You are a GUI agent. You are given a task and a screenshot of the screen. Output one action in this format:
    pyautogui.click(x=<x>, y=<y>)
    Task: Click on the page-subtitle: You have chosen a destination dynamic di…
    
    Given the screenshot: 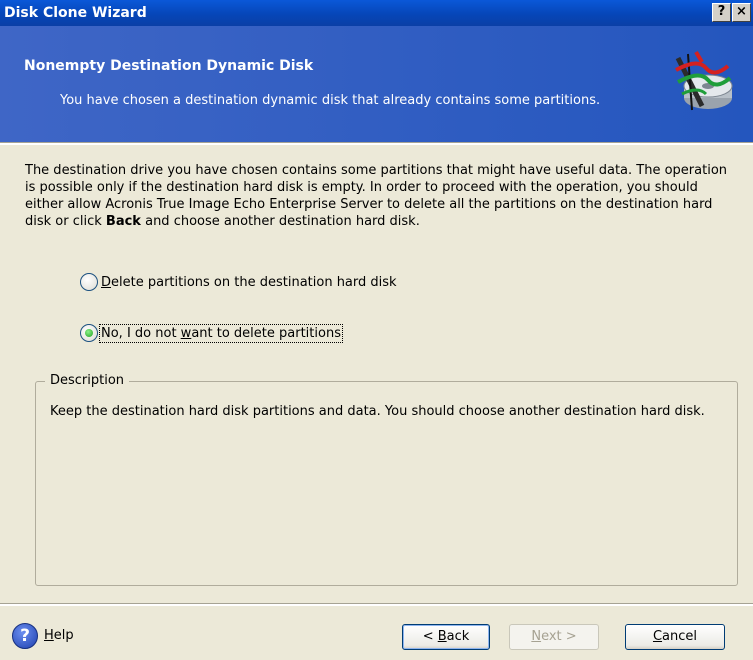 What is the action you would take?
    pyautogui.click(x=330, y=100)
    